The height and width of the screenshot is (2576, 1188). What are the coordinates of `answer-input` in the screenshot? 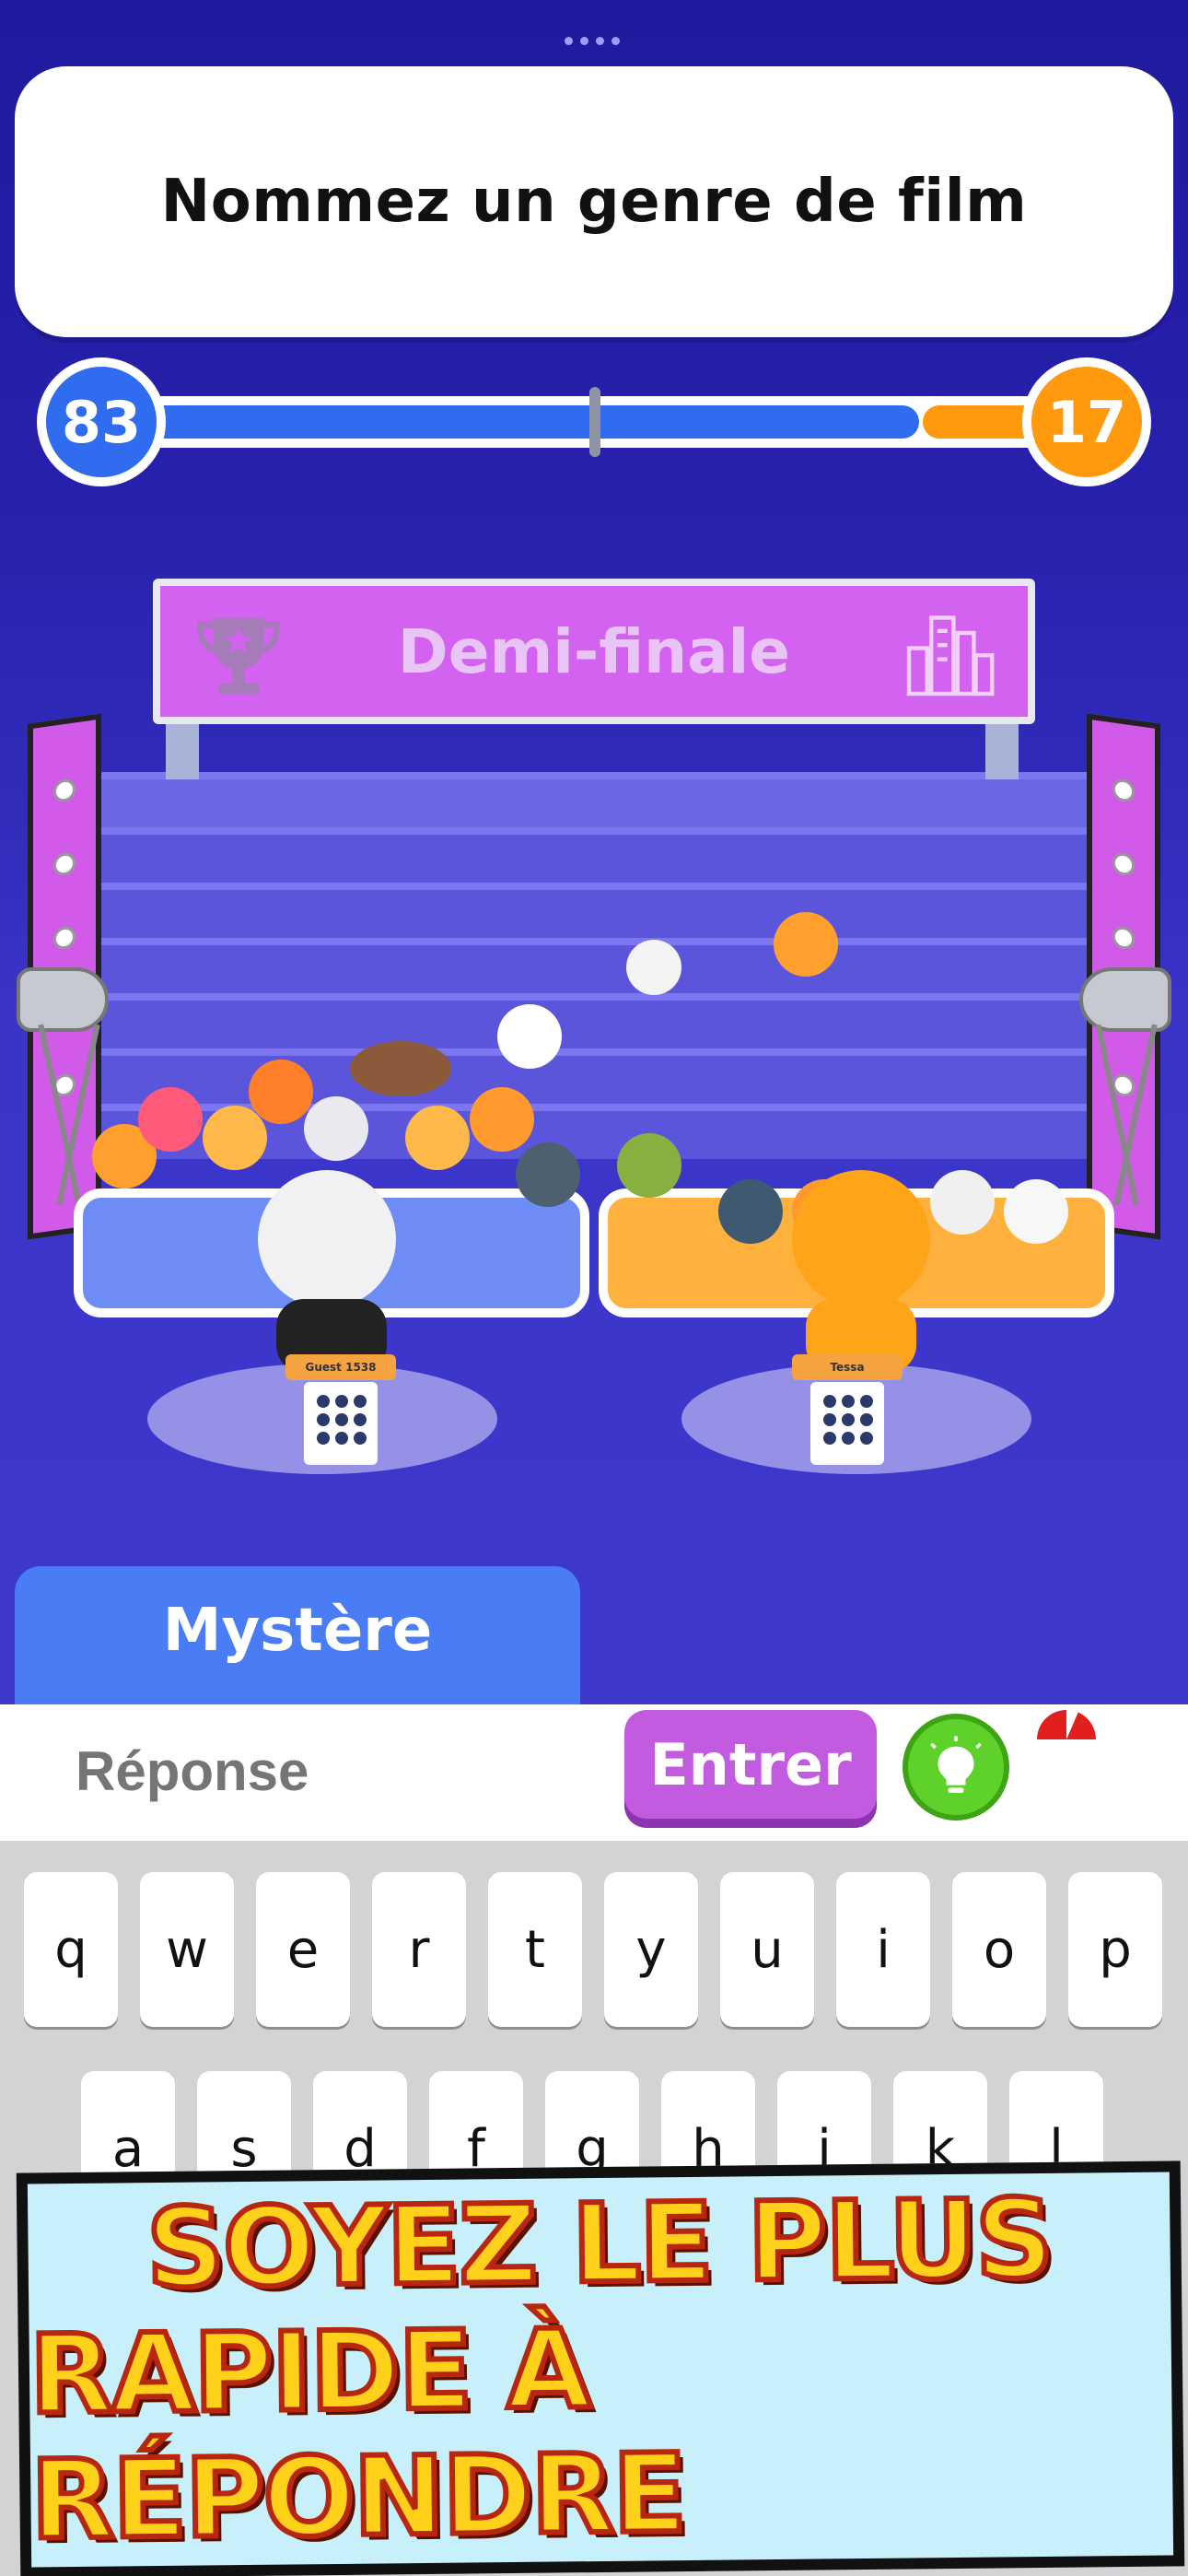 It's located at (333, 1771).